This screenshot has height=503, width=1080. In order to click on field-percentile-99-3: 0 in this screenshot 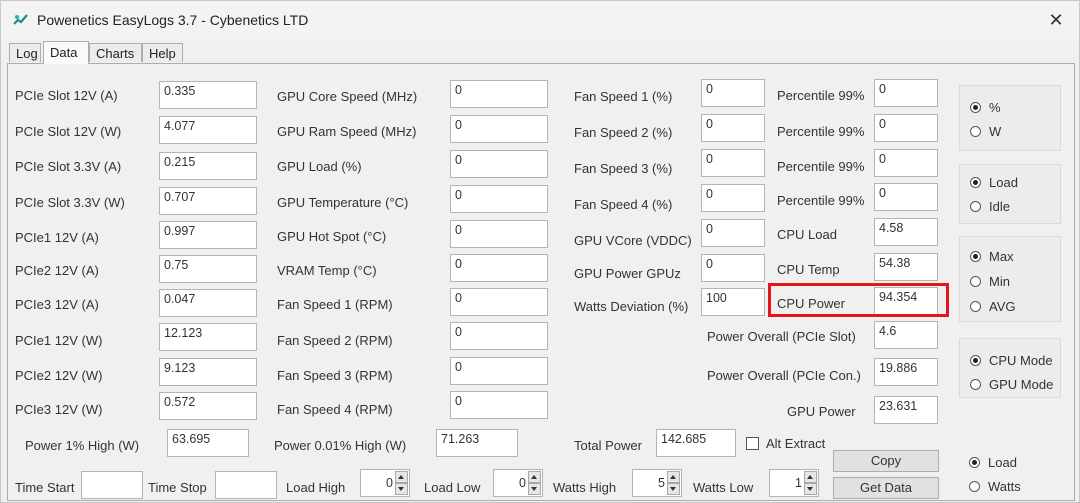, I will do `click(906, 163)`.